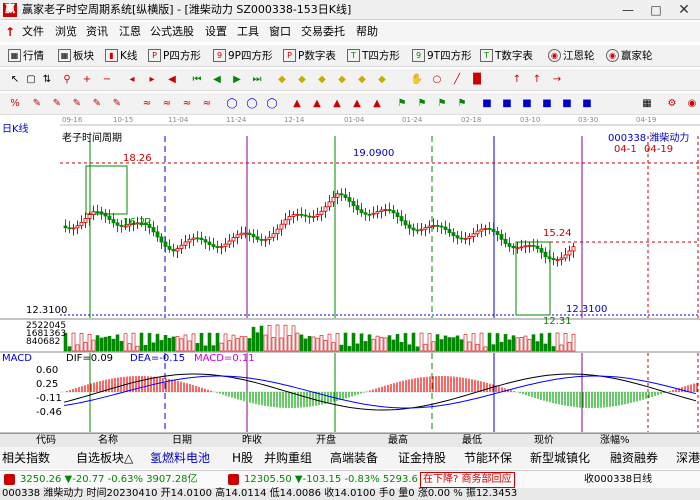 This screenshot has height=500, width=700. Describe the element at coordinates (628, 10) in the screenshot. I see `minimize-icon: —` at that location.